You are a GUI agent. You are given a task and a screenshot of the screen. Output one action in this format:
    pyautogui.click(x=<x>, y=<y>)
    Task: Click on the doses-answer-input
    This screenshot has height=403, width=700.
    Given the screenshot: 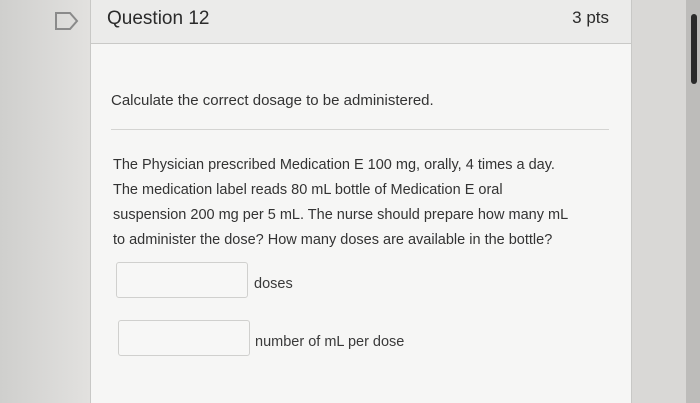 What is the action you would take?
    pyautogui.click(x=182, y=280)
    